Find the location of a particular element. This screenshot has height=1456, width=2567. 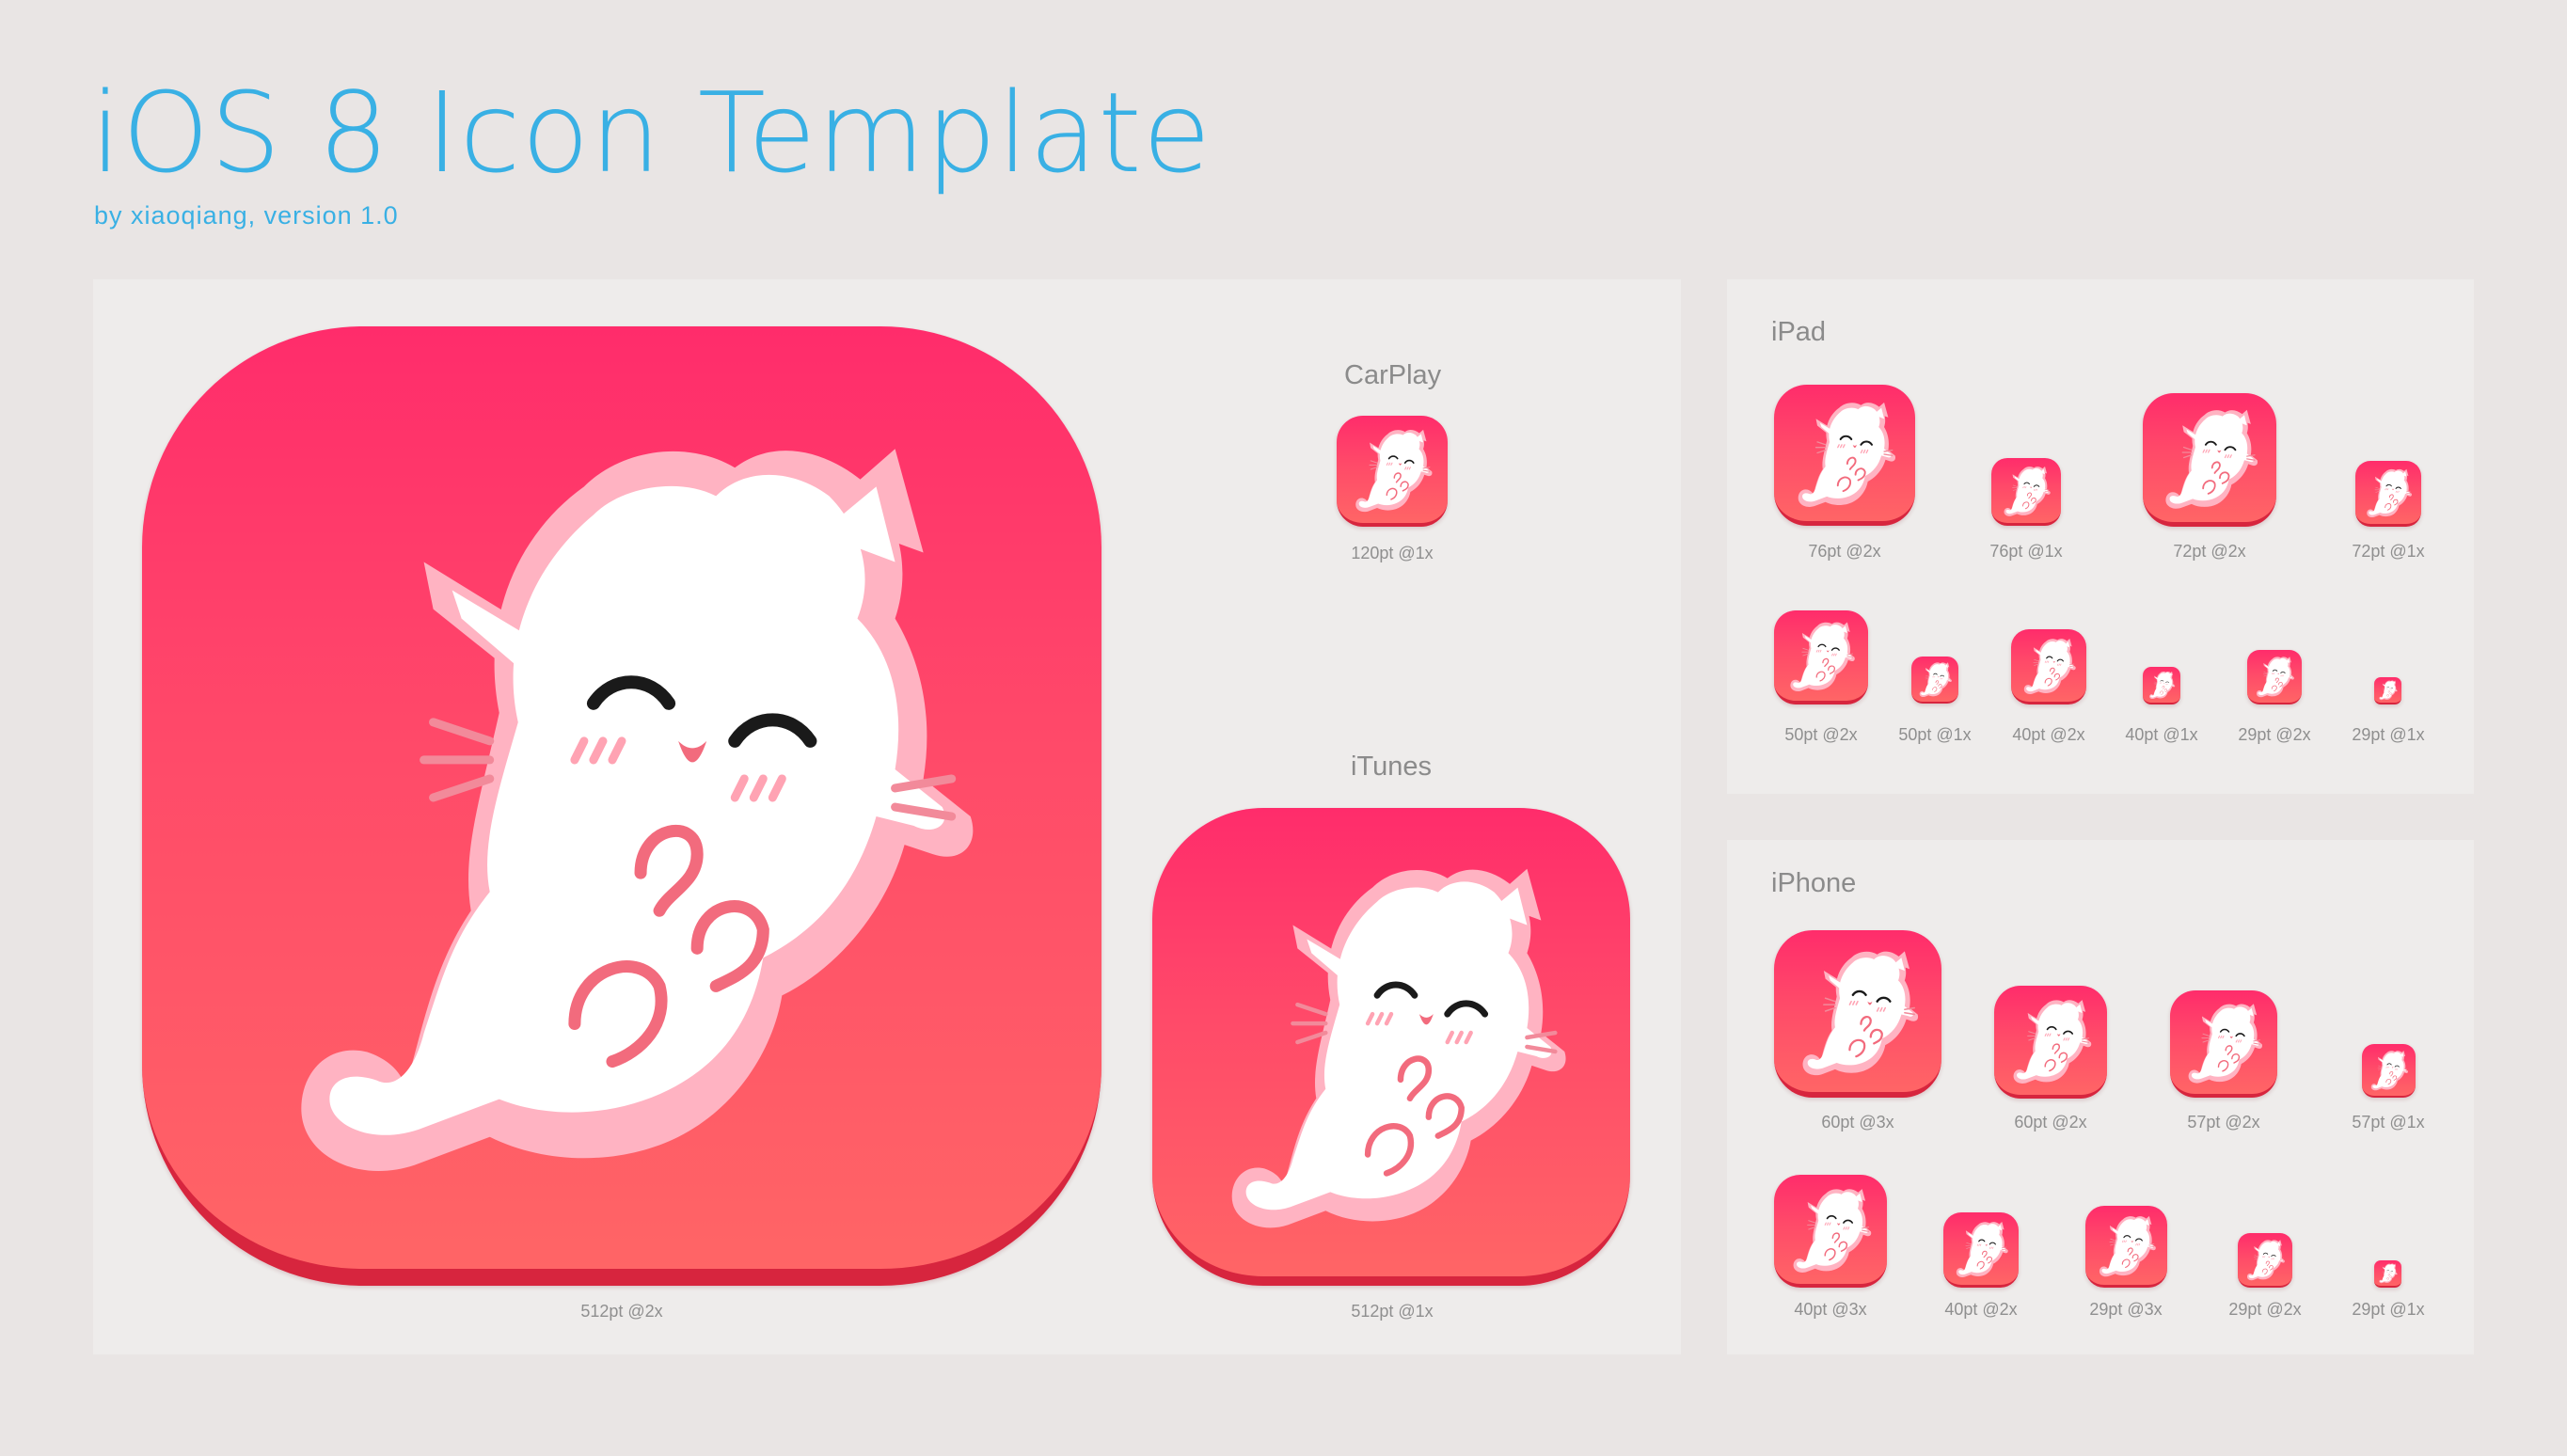

app-icon-ipad-29pt-1x is located at coordinates (2387, 690).